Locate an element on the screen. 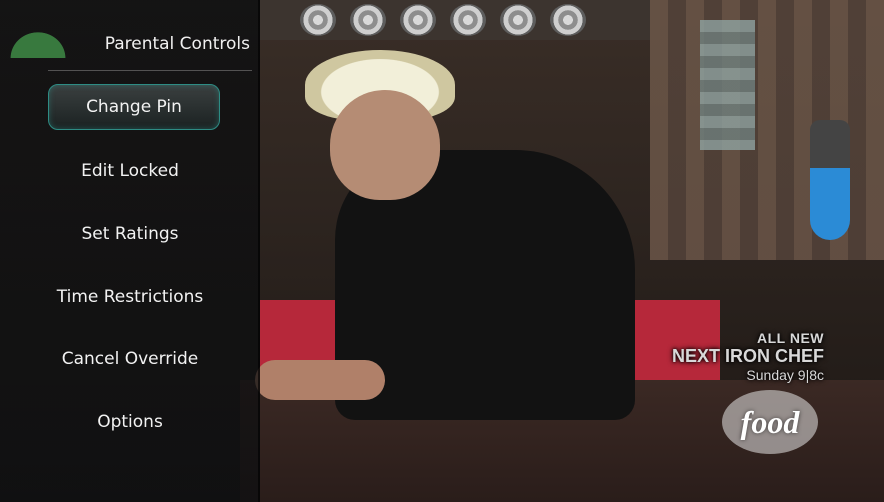 This screenshot has width=884, height=502. promo-line-1: ALL NEW is located at coordinates (790, 338).